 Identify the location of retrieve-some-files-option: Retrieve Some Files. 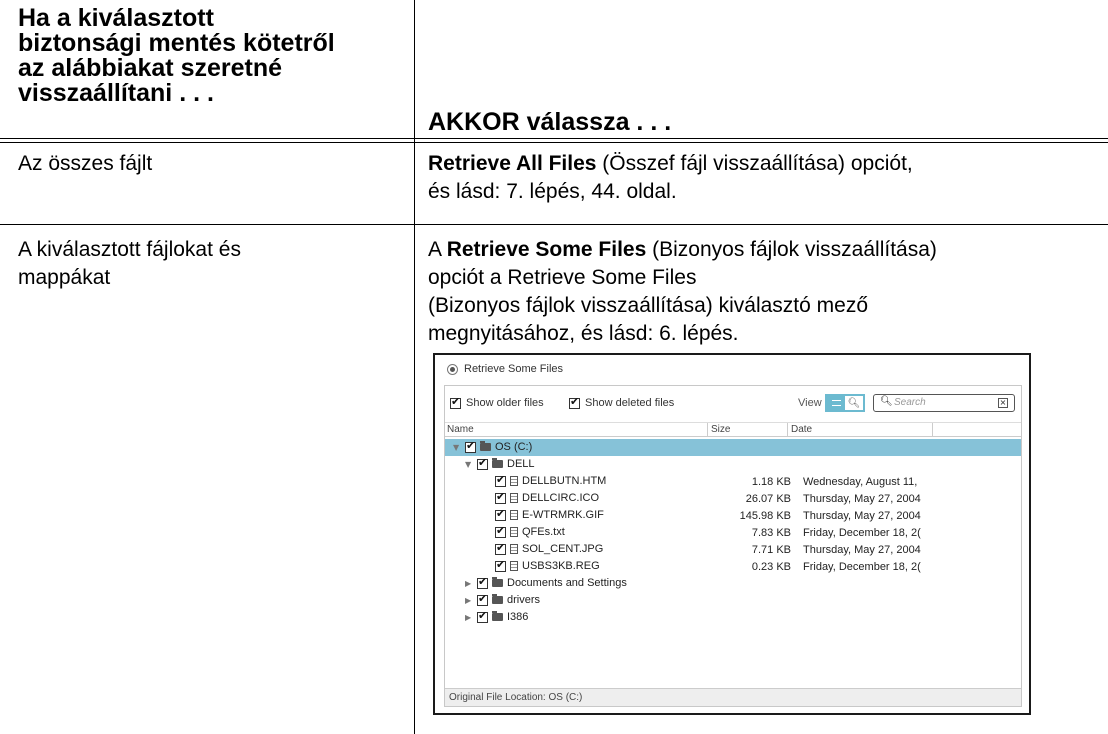
(505, 369).